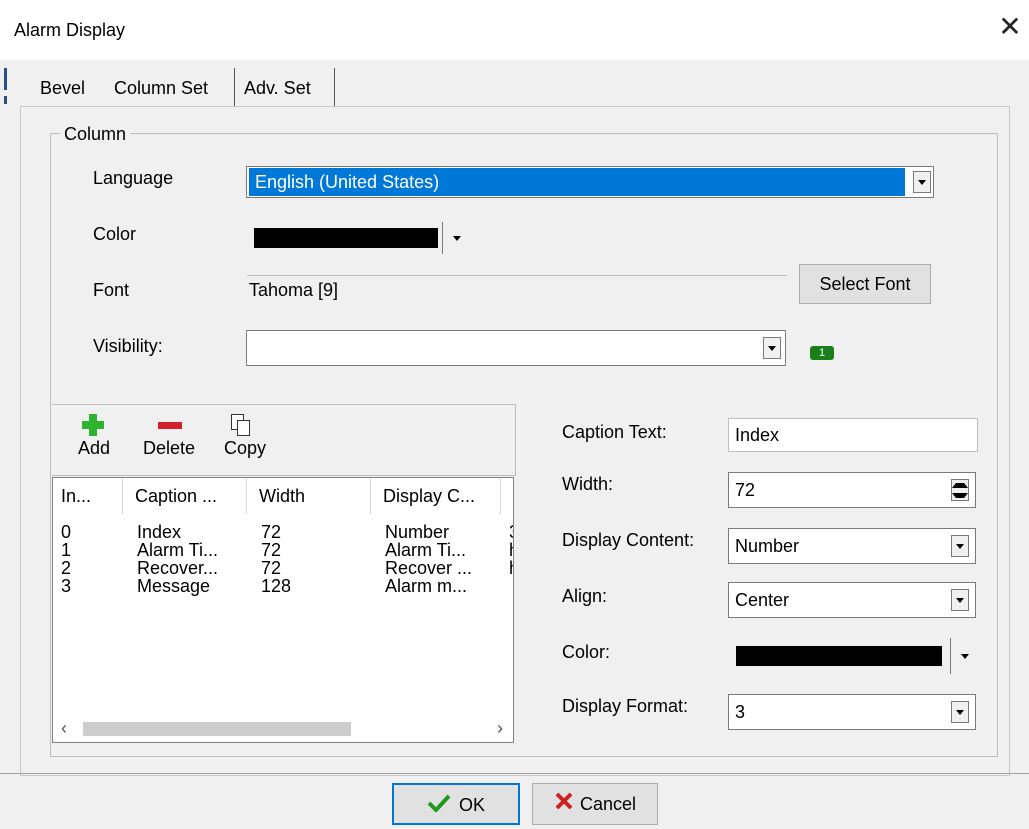 Image resolution: width=1029 pixels, height=829 pixels. What do you see at coordinates (111, 290) in the screenshot?
I see `font-label: Font` at bounding box center [111, 290].